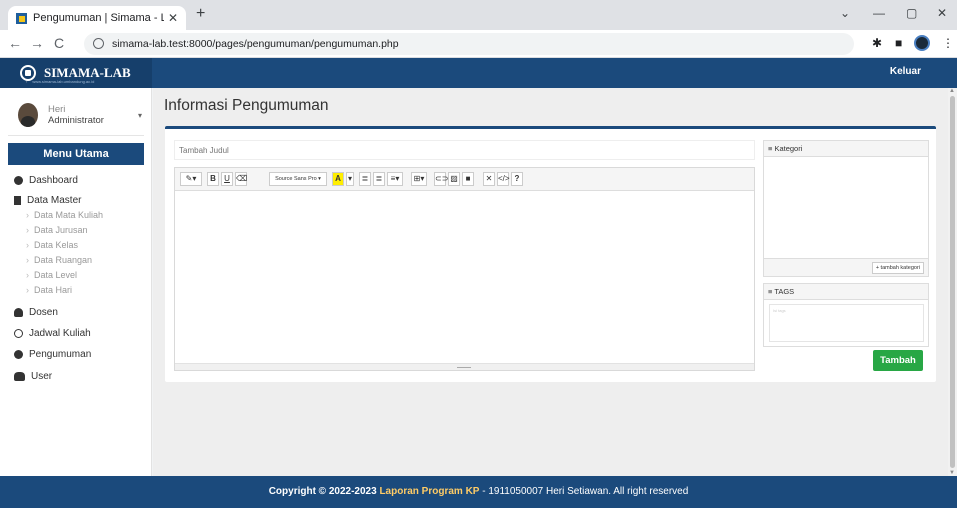  I want to click on footer-project: Laporan Program KP, so click(429, 491).